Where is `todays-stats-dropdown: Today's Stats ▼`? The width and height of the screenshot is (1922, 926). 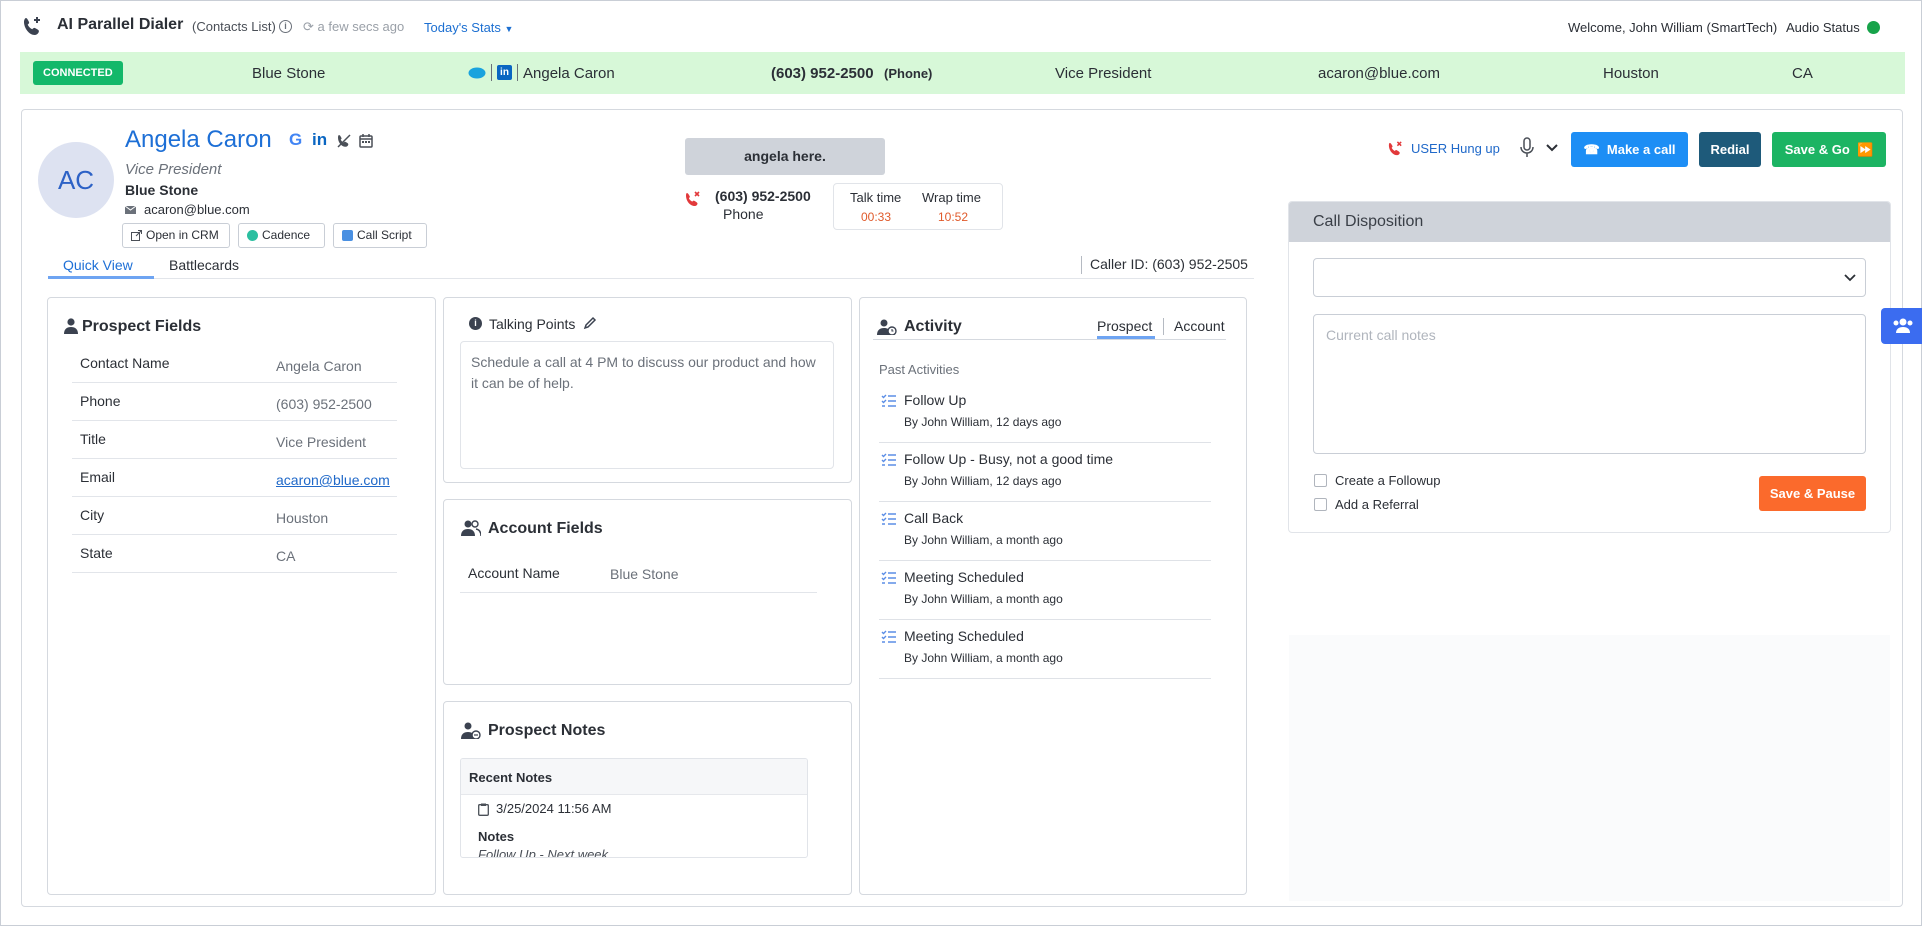 todays-stats-dropdown: Today's Stats ▼ is located at coordinates (468, 27).